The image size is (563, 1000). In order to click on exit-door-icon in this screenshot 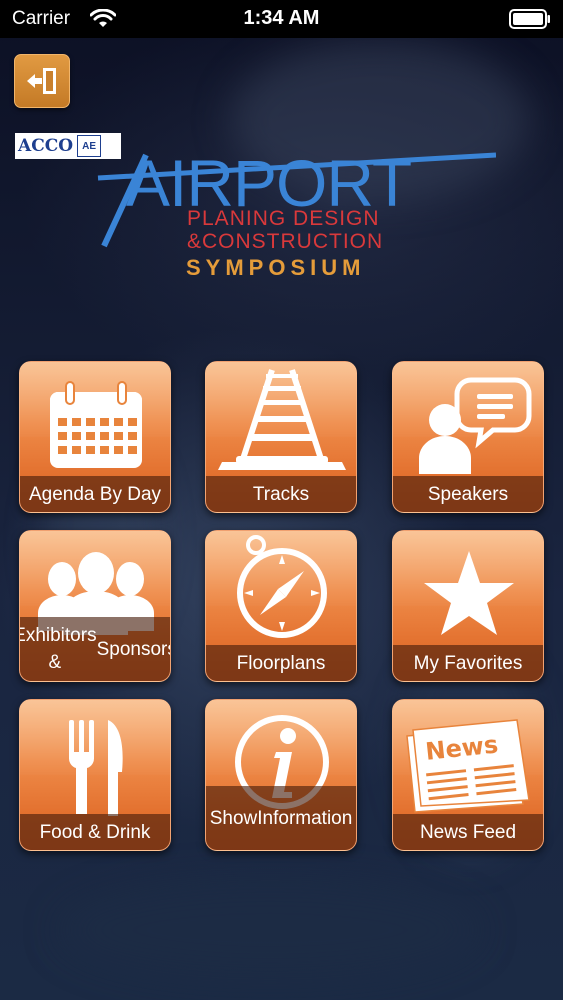, I will do `click(41, 81)`.